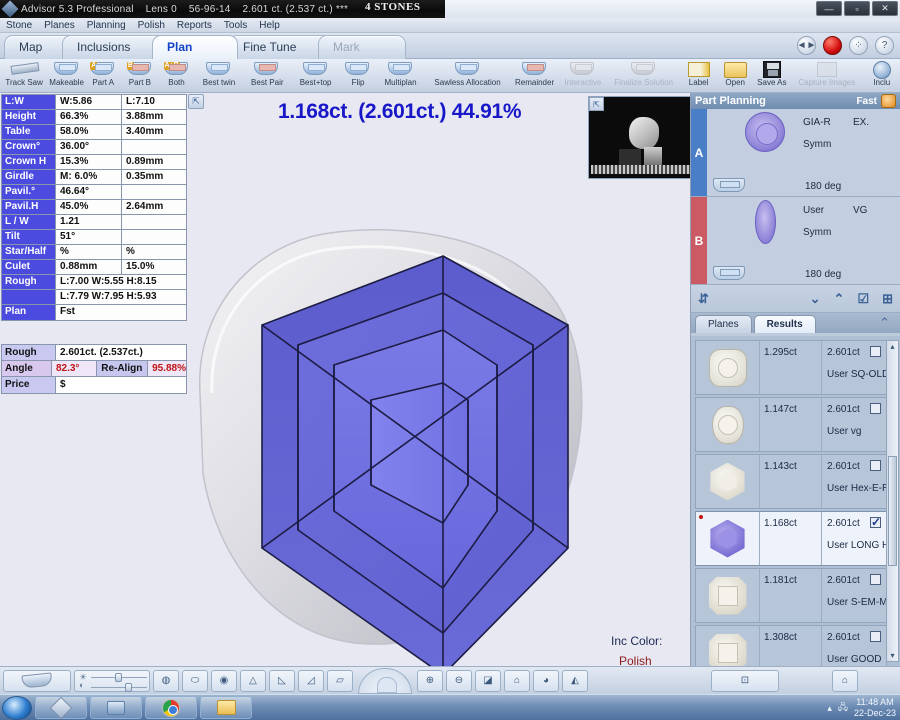  What do you see at coordinates (884, 45) in the screenshot?
I see `help-icon: ?` at bounding box center [884, 45].